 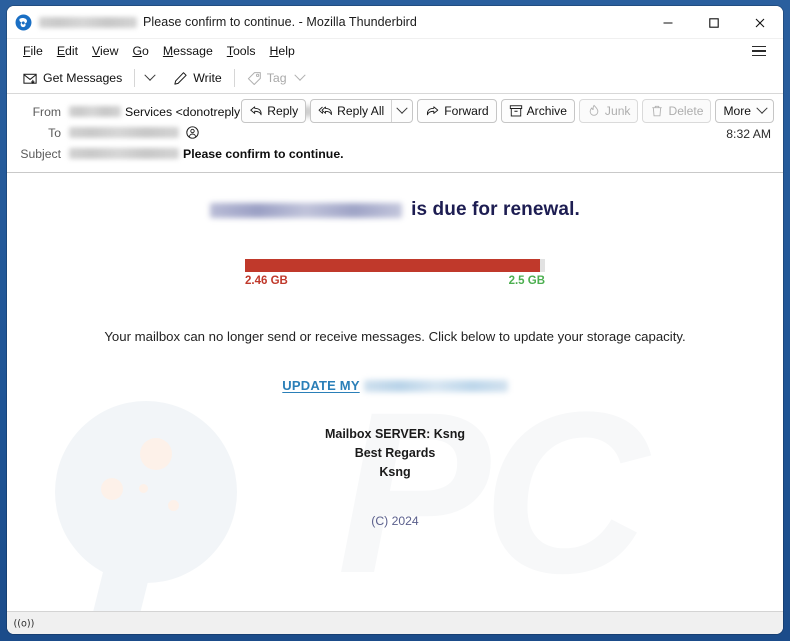 I want to click on subject-label: Subject, so click(x=40, y=153).